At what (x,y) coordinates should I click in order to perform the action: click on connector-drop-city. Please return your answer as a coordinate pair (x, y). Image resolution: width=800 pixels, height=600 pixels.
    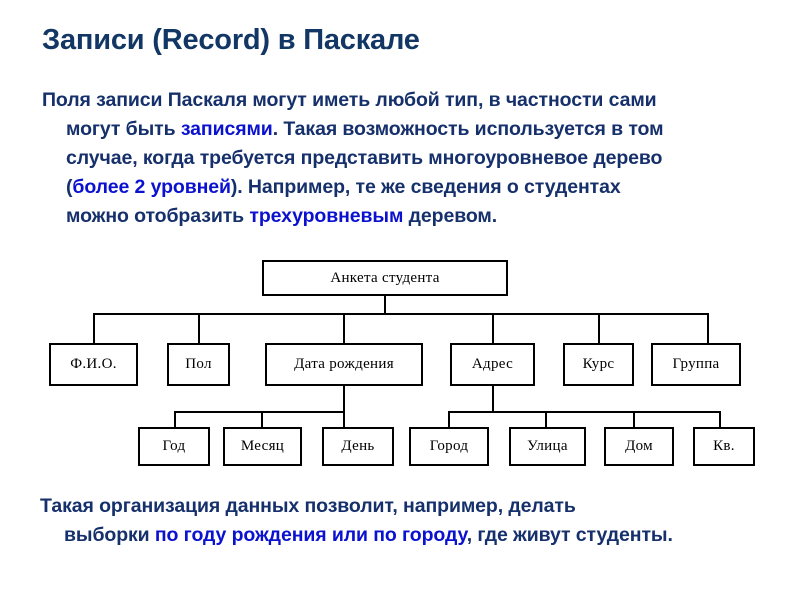
    Looking at the image, I should click on (449, 419).